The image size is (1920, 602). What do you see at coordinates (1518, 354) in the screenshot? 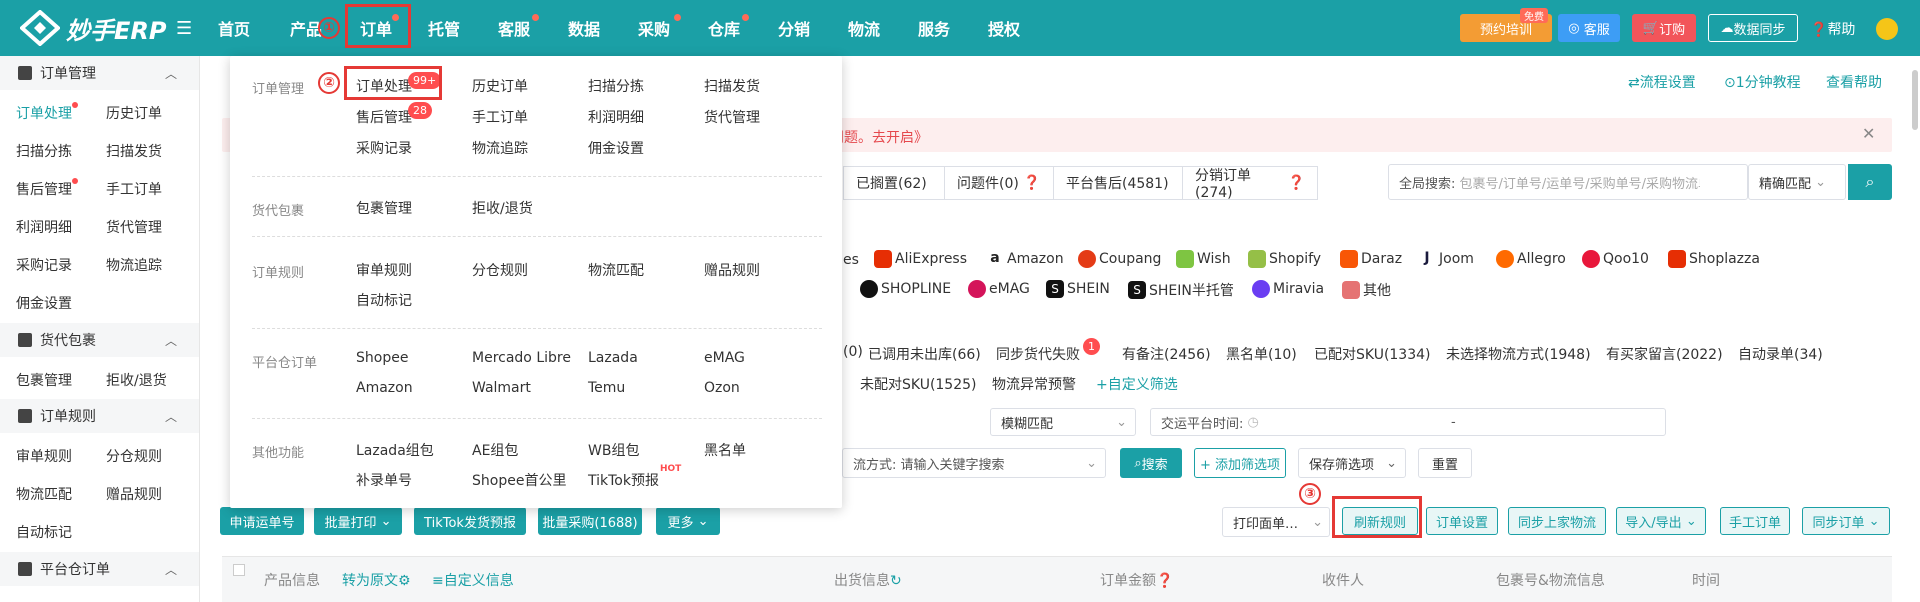
I see `filter-no-logistics: 未选择物流方式(1948)` at bounding box center [1518, 354].